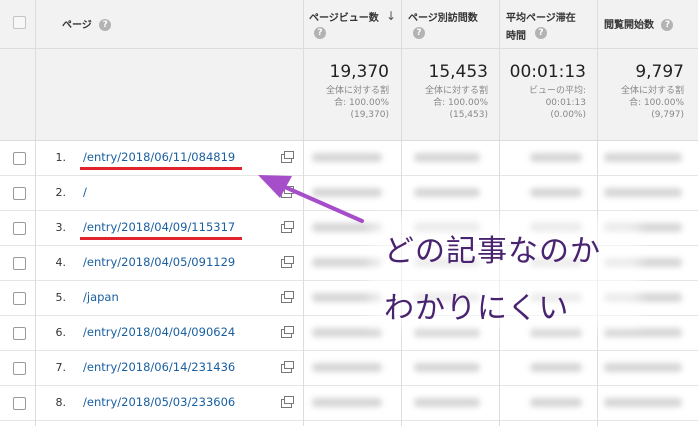 This screenshot has height=426, width=698. Describe the element at coordinates (492, 251) in the screenshot. I see `annotation-text-line1: どの記事なのか` at that location.